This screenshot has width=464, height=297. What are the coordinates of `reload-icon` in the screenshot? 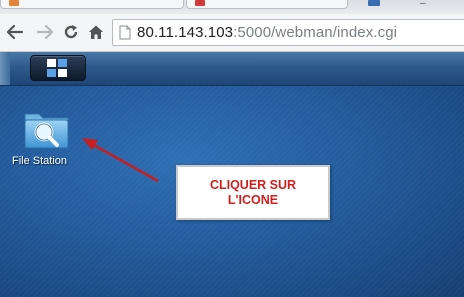 It's located at (71, 32).